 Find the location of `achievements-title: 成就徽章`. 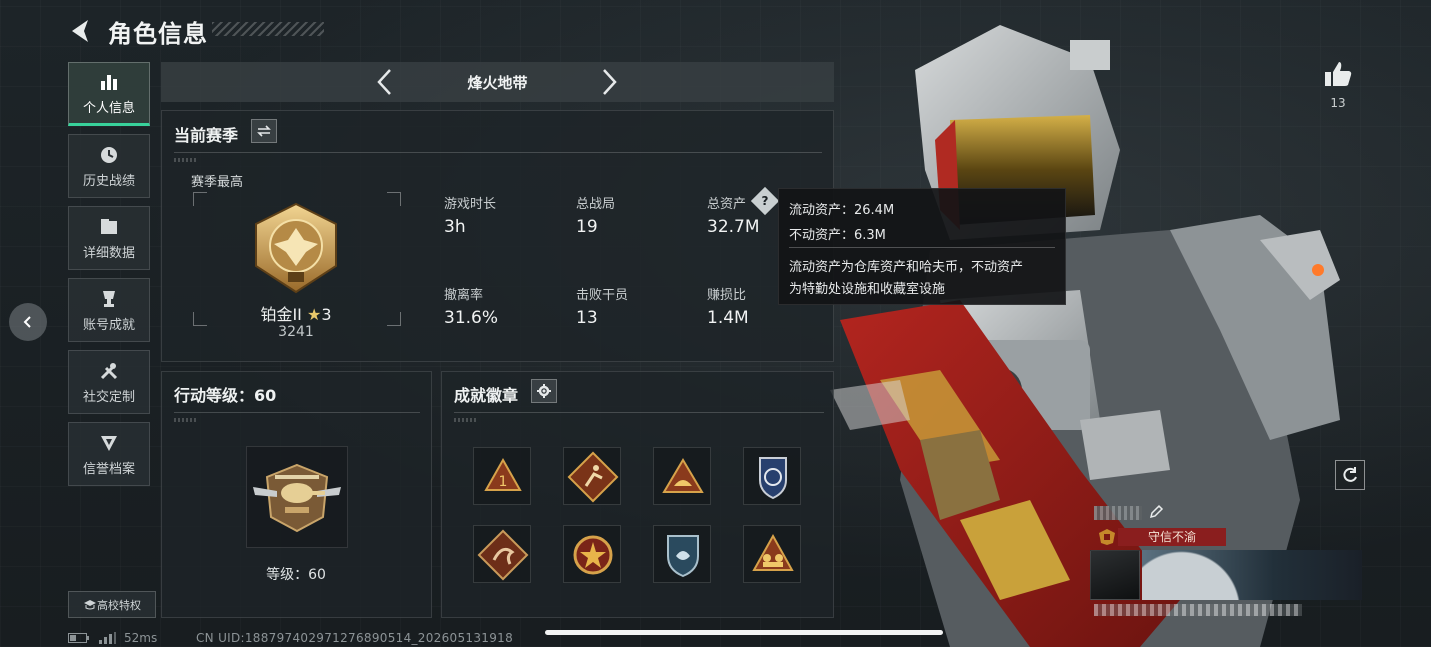

achievements-title: 成就徽章 is located at coordinates (486, 395).